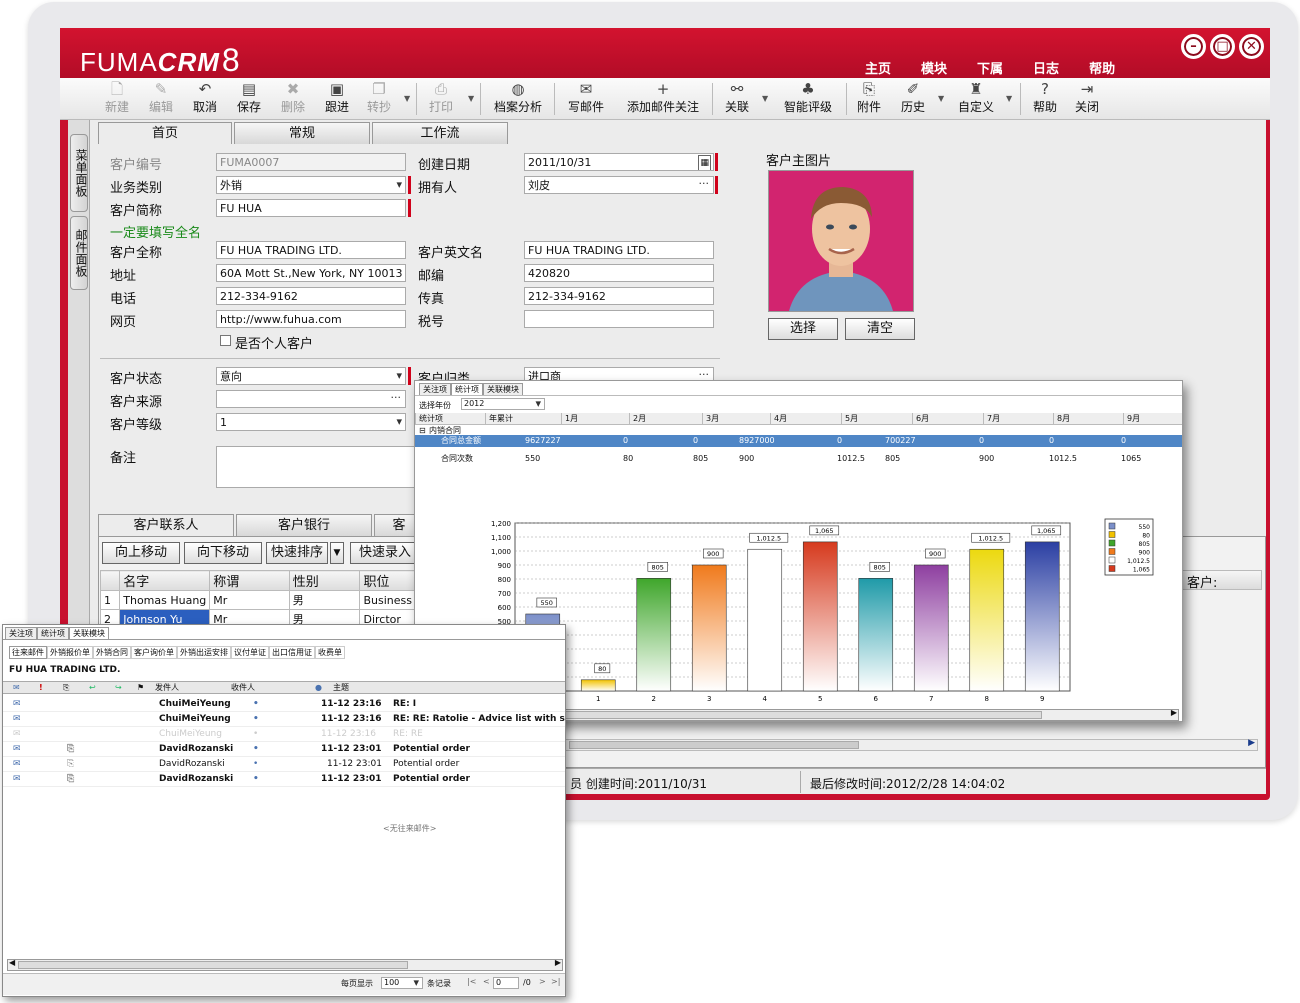  Describe the element at coordinates (66, 687) in the screenshot. I see `attachment-icon: ⎘` at that location.